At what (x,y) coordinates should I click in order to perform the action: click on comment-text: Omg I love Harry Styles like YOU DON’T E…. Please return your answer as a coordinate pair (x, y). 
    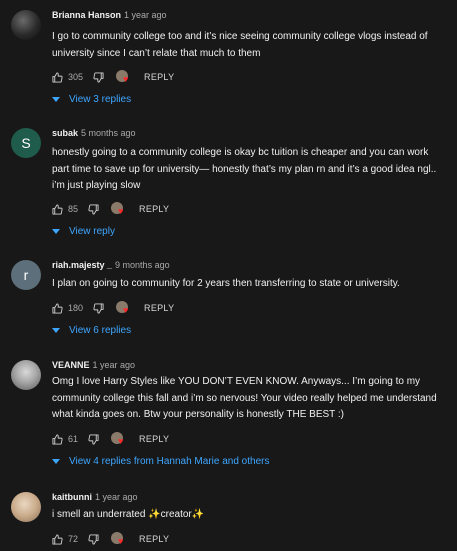
    Looking at the image, I should click on (244, 398).